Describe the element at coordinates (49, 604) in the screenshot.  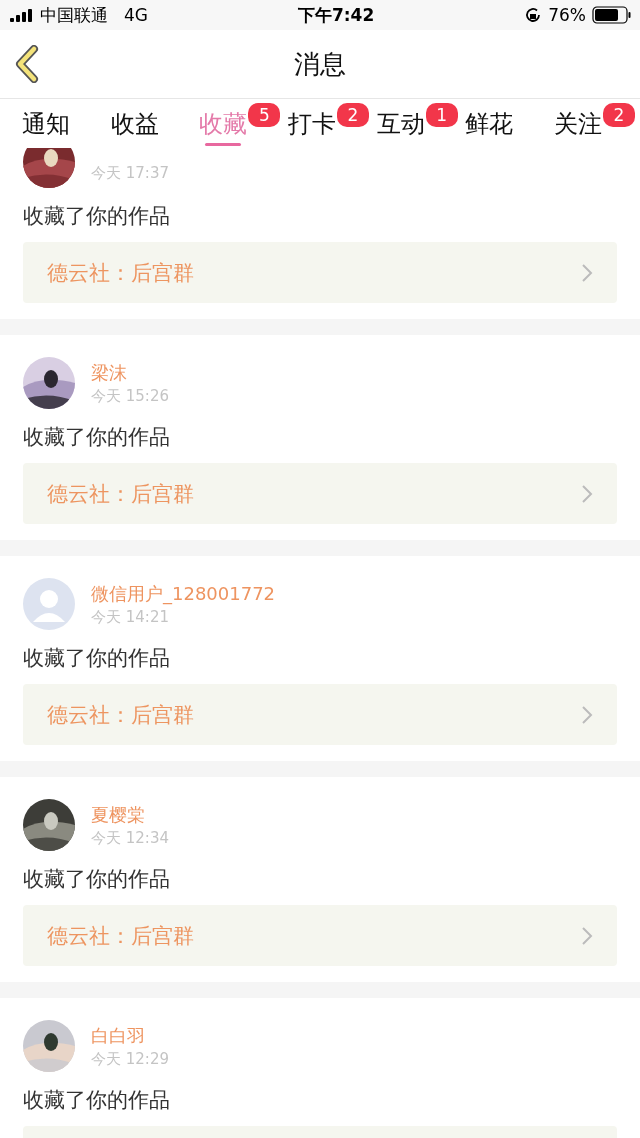
I see `avatar-icon` at that location.